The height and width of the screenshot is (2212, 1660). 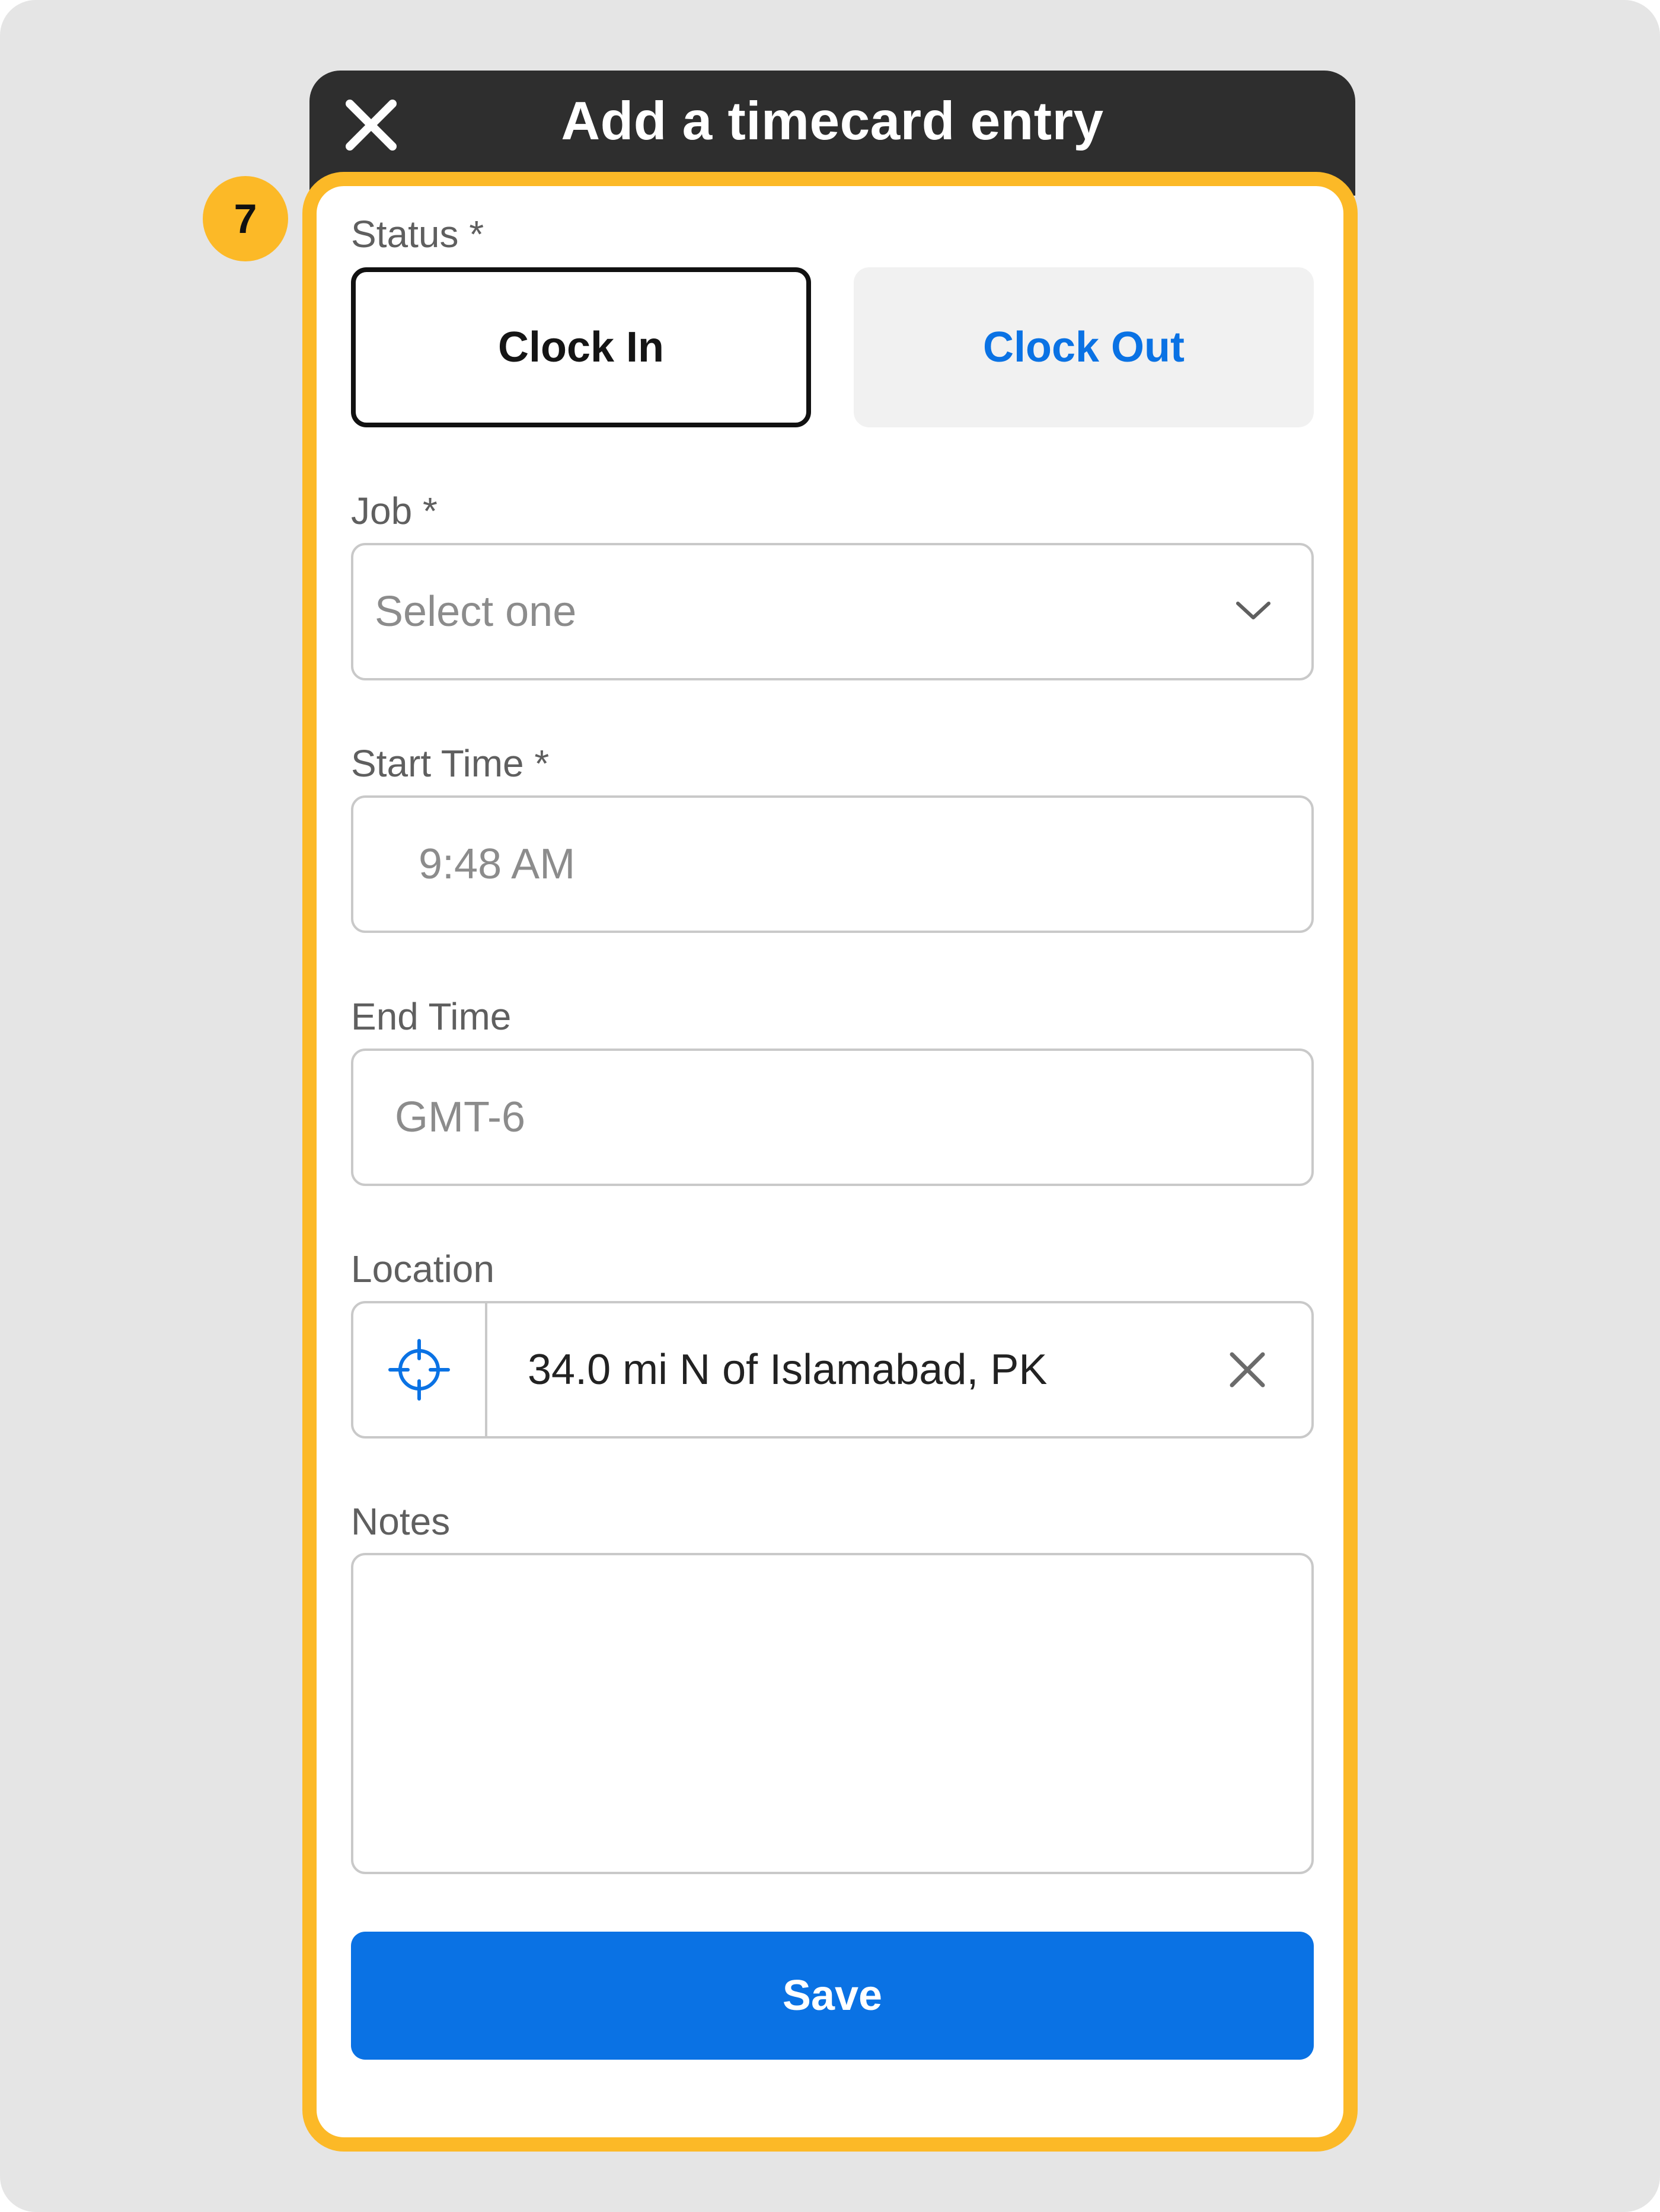 I want to click on dialog-title: Add a timecard entry, so click(x=833, y=121).